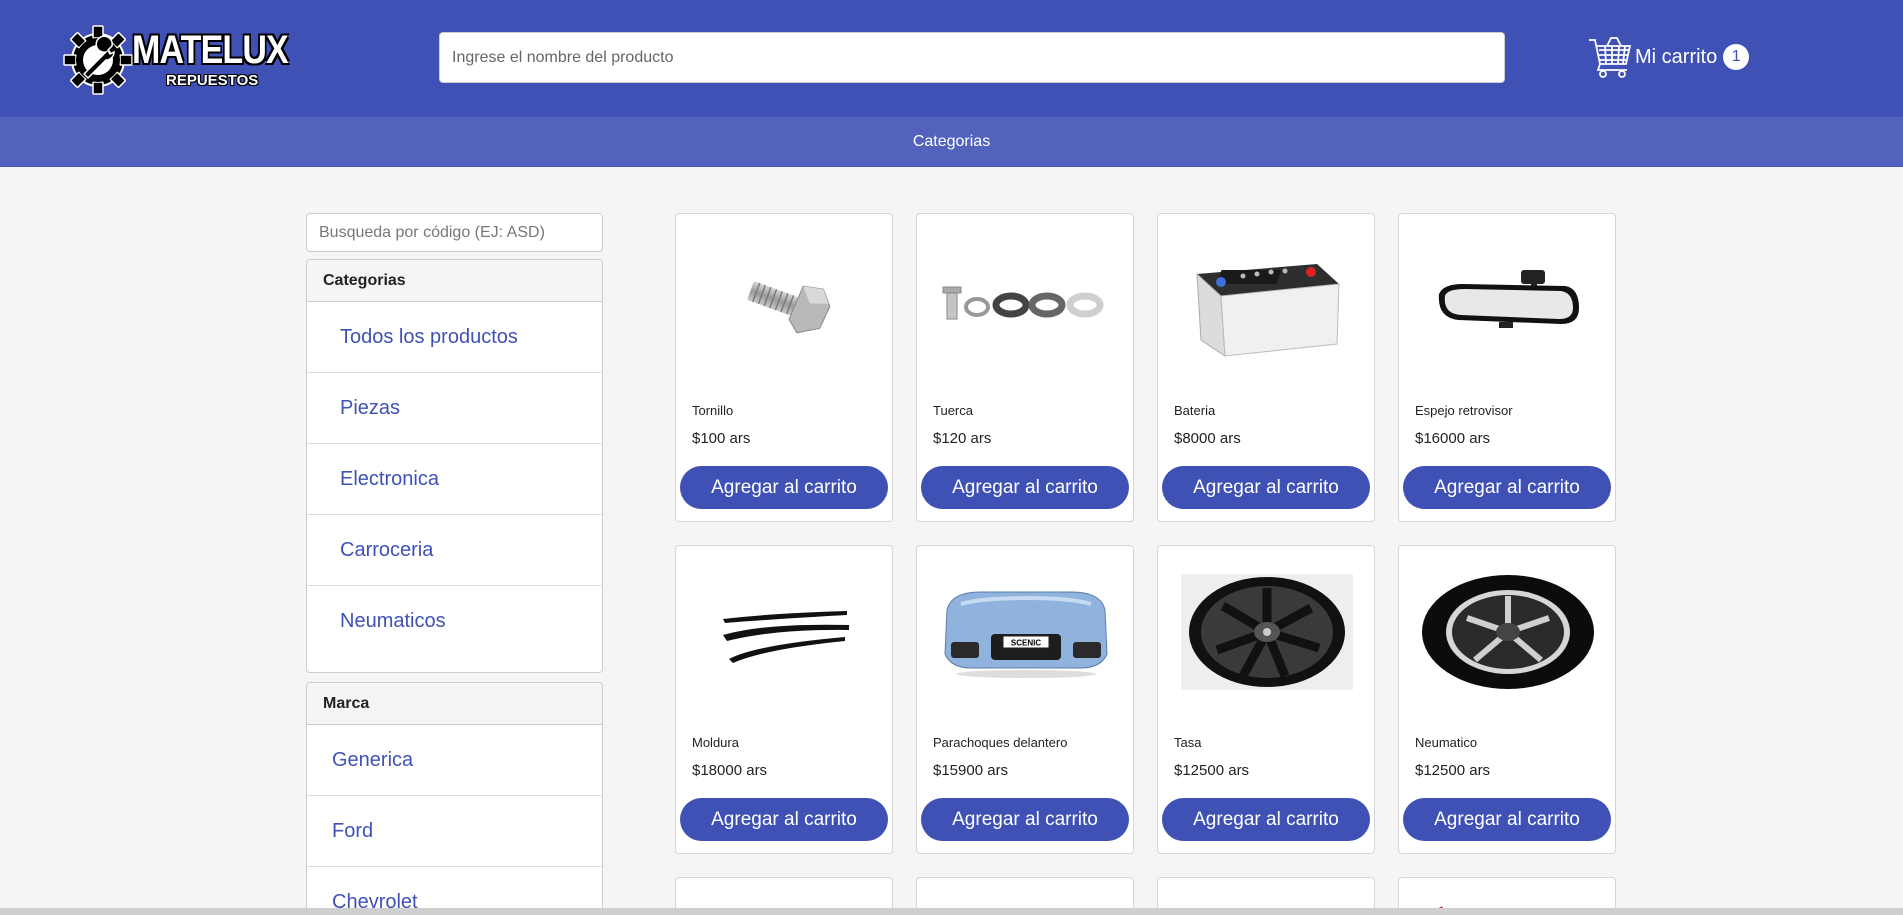  What do you see at coordinates (1508, 299) in the screenshot?
I see `mirror-icon` at bounding box center [1508, 299].